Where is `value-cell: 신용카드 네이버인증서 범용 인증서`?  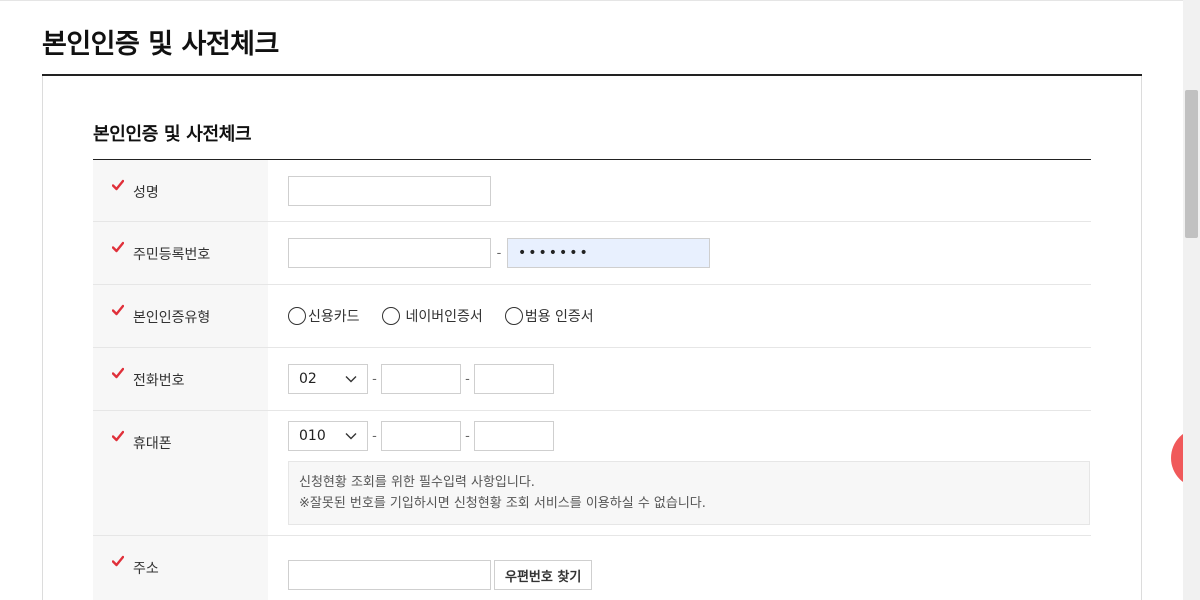
value-cell: 신용카드 네이버인증서 범용 인증서 is located at coordinates (679, 316).